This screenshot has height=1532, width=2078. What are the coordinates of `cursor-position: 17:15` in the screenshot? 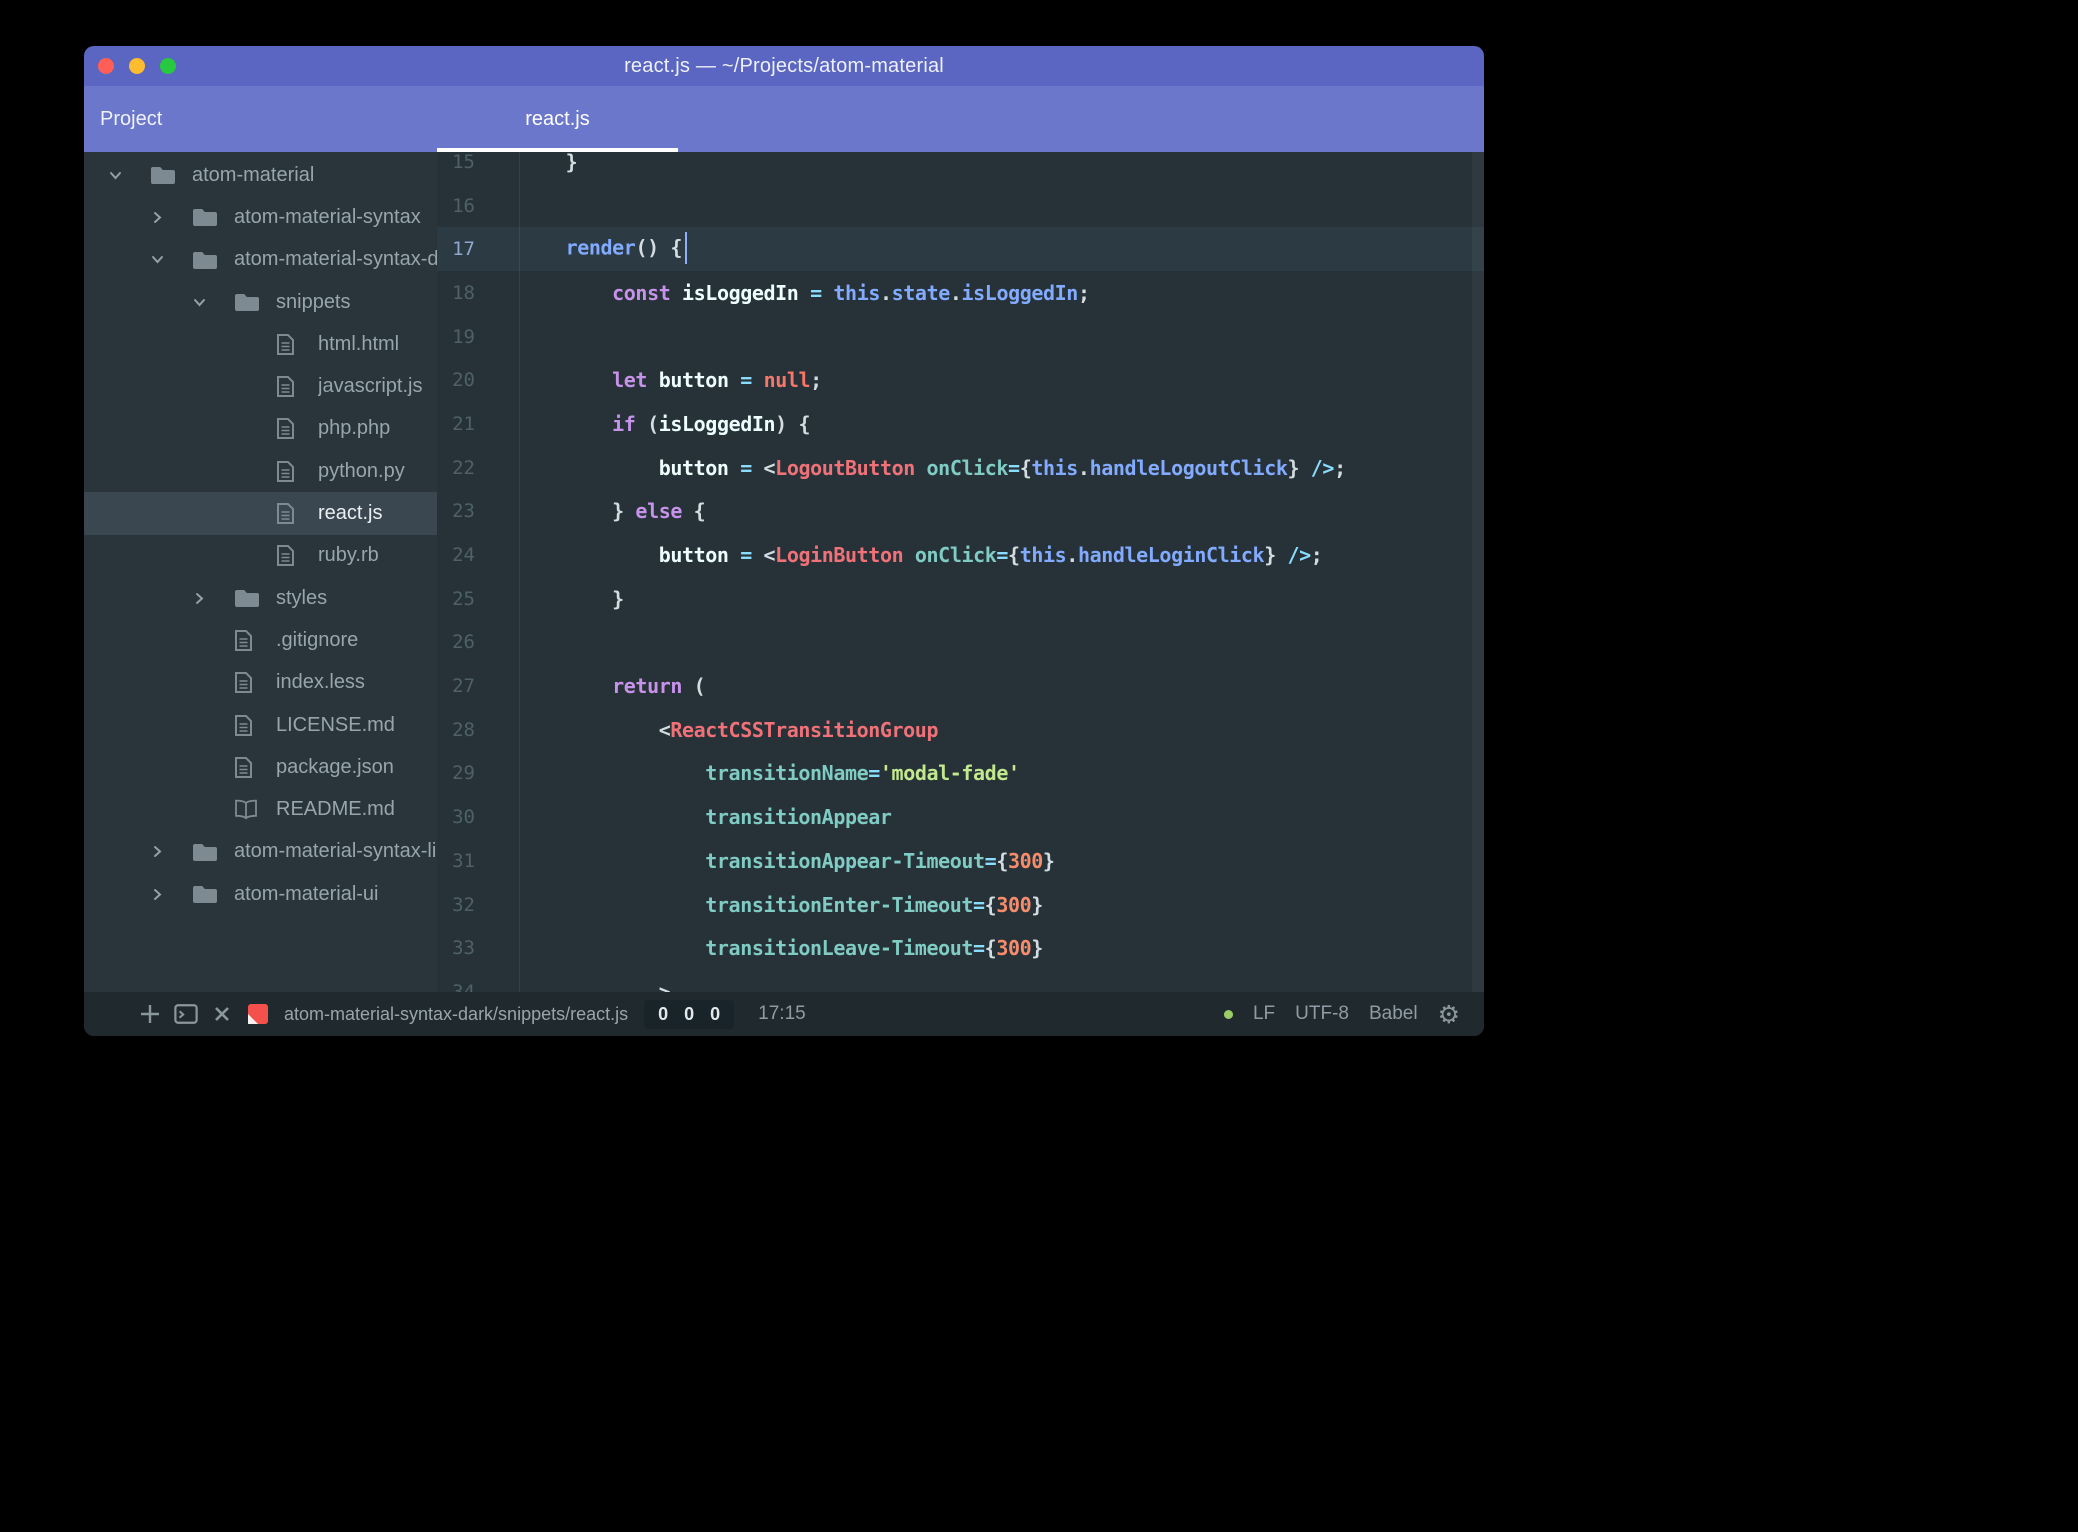 It's located at (782, 1014).